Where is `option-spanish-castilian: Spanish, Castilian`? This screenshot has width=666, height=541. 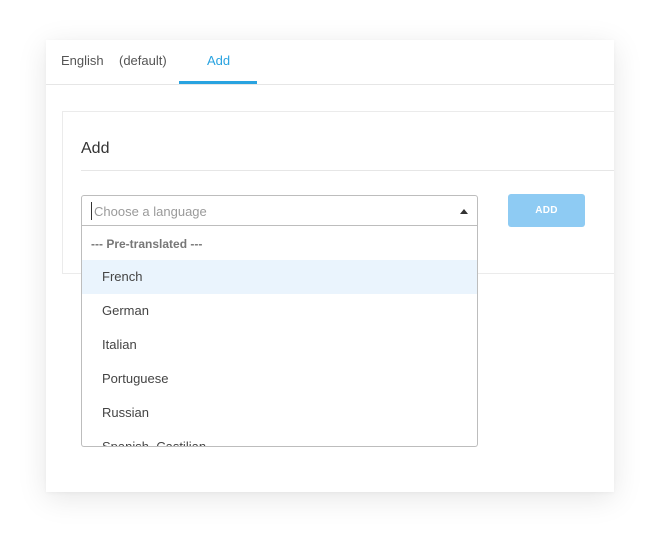 option-spanish-castilian: Spanish, Castilian is located at coordinates (279, 438).